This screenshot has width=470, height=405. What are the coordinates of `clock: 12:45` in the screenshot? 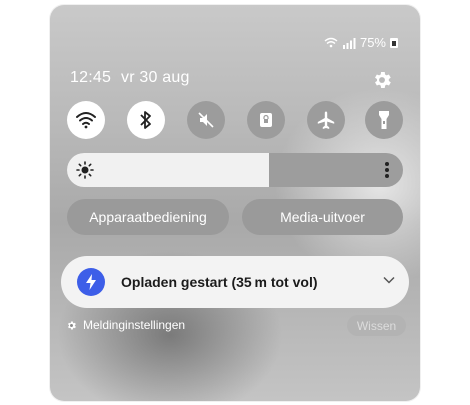 It's located at (91, 77).